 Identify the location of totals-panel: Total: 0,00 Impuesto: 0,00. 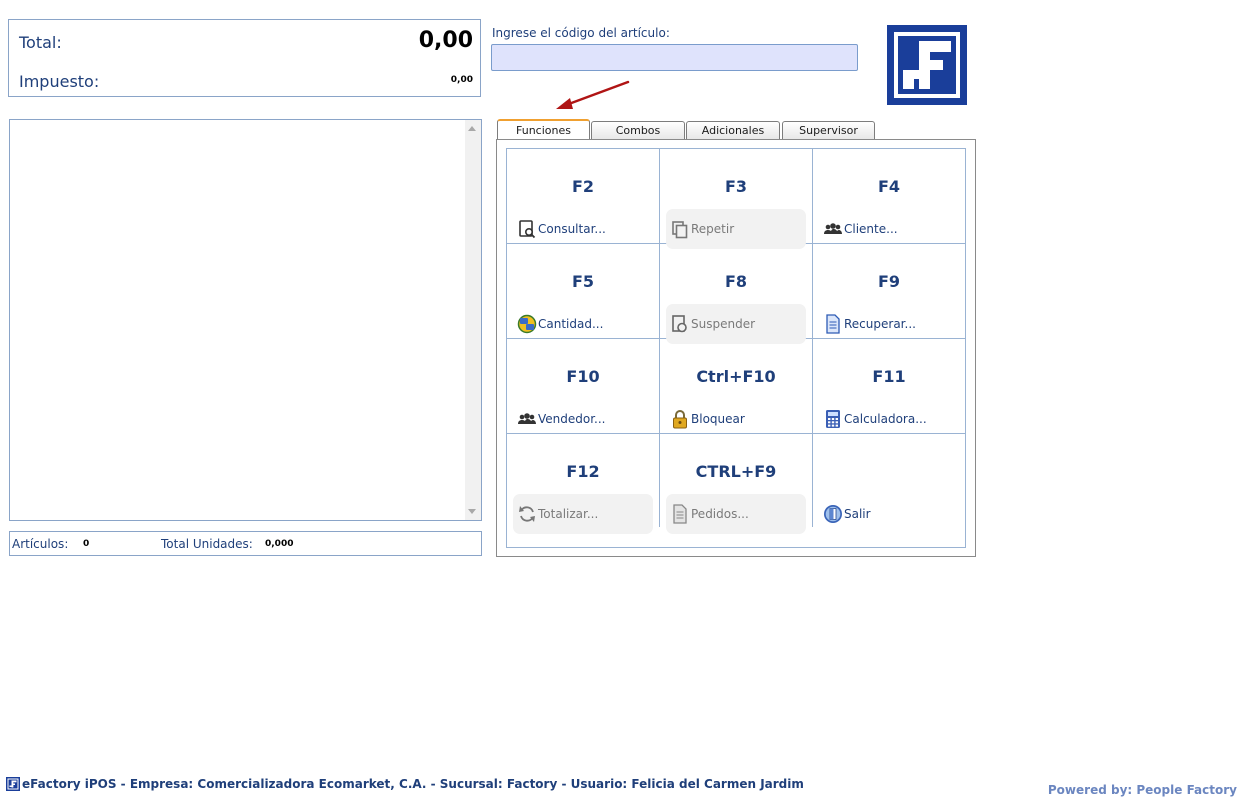
(244, 58).